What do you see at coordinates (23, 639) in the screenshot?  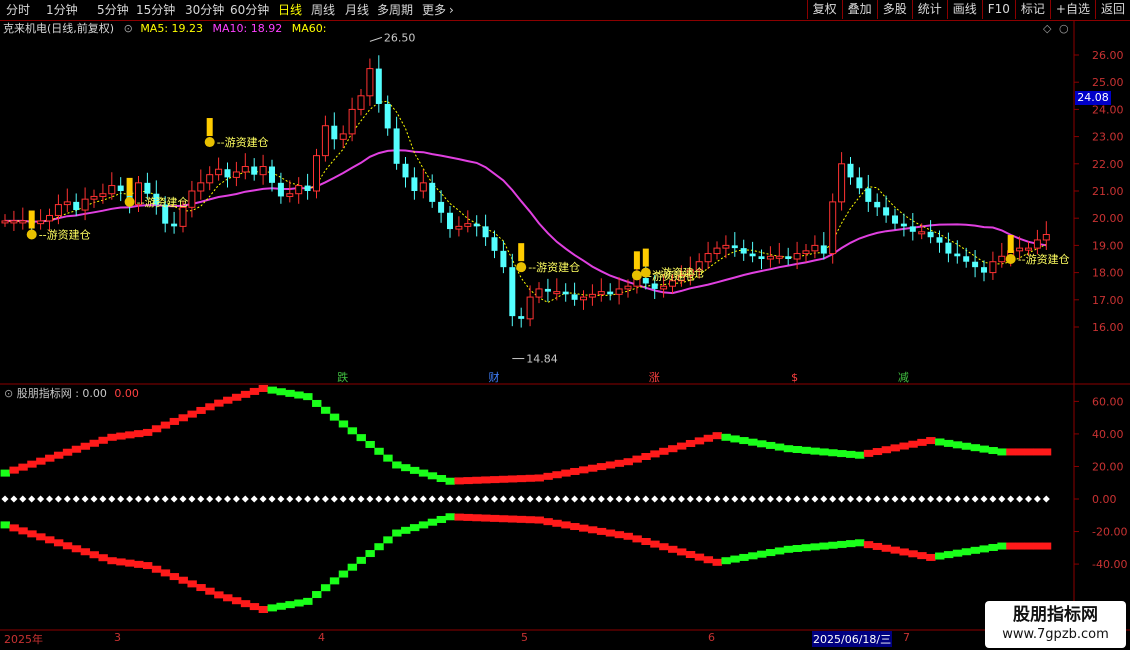 I see `date-year: 2025年` at bounding box center [23, 639].